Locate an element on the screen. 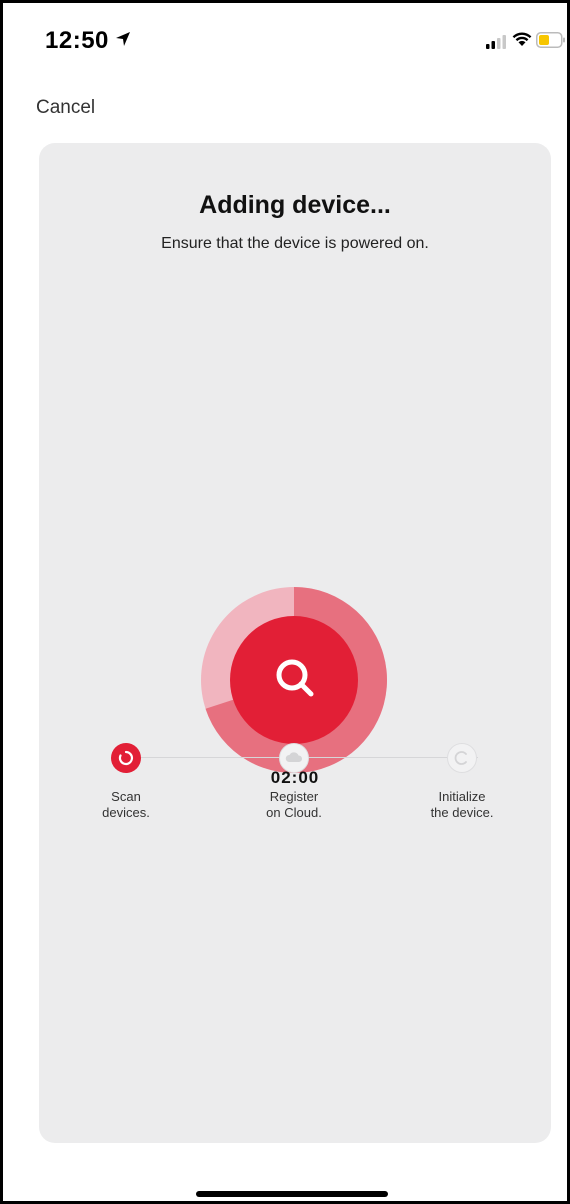 This screenshot has height=1204, width=570. step-initialize-line2: the device. is located at coordinates (462, 812).